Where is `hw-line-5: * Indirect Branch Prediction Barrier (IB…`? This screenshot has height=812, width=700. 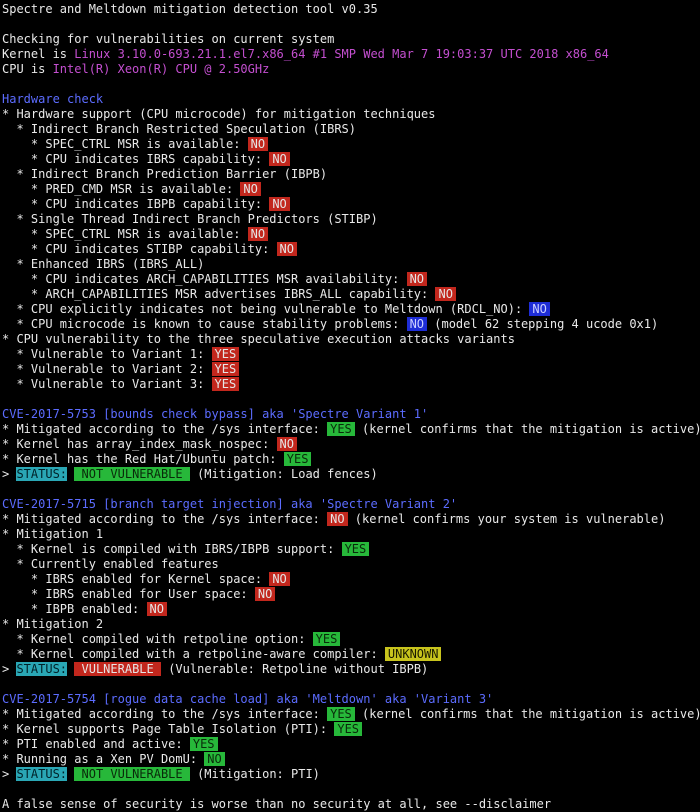 hw-line-5: * Indirect Branch Prediction Barrier (IB… is located at coordinates (165, 174).